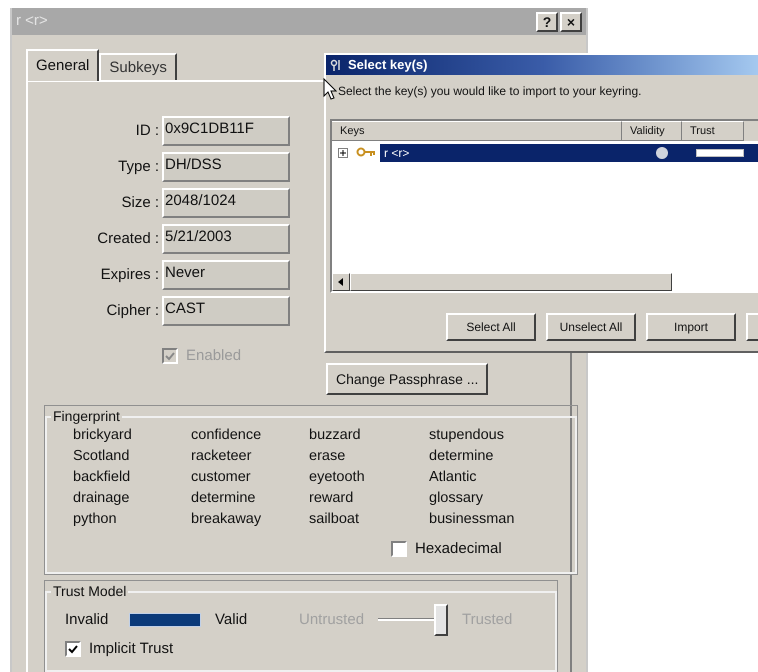 Image resolution: width=758 pixels, height=672 pixels. What do you see at coordinates (147, 130) in the screenshot?
I see `field-label: ID :` at bounding box center [147, 130].